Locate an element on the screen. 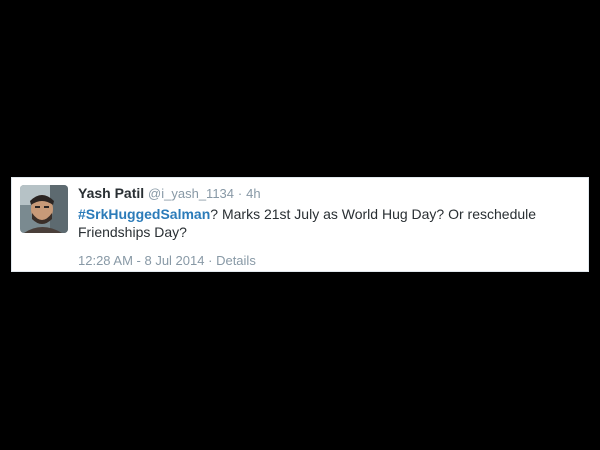  tweet-header: Yash Patil @i_yash_1134 · 4h is located at coordinates (328, 193).